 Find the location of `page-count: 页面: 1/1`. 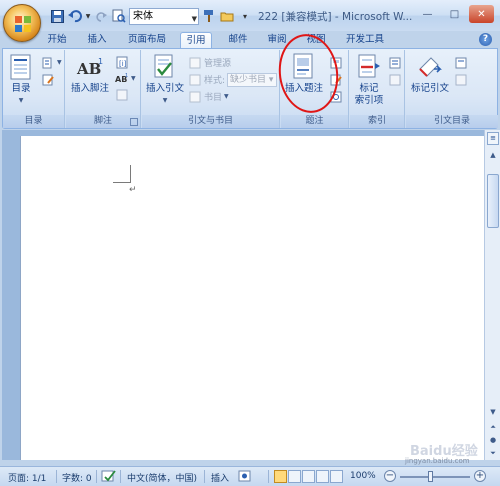

page-count: 页面: 1/1 is located at coordinates (27, 477).